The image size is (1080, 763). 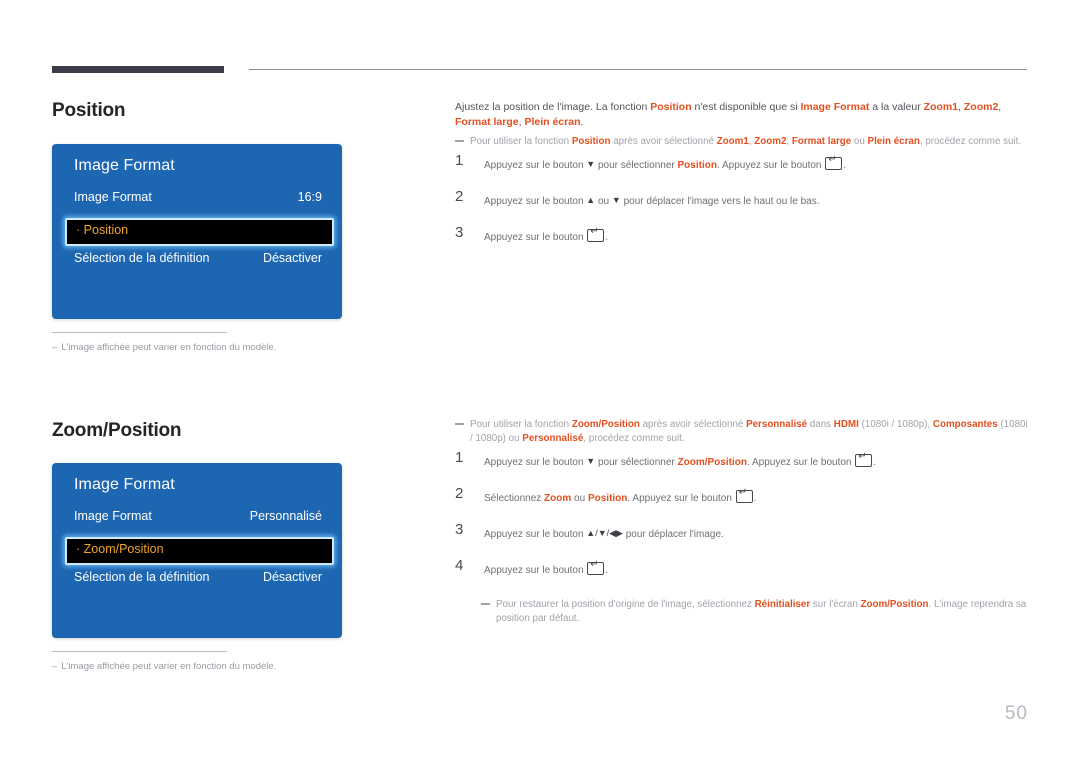 I want to click on osd-row-image-format: Image Format Personnalisé, so click(x=198, y=519).